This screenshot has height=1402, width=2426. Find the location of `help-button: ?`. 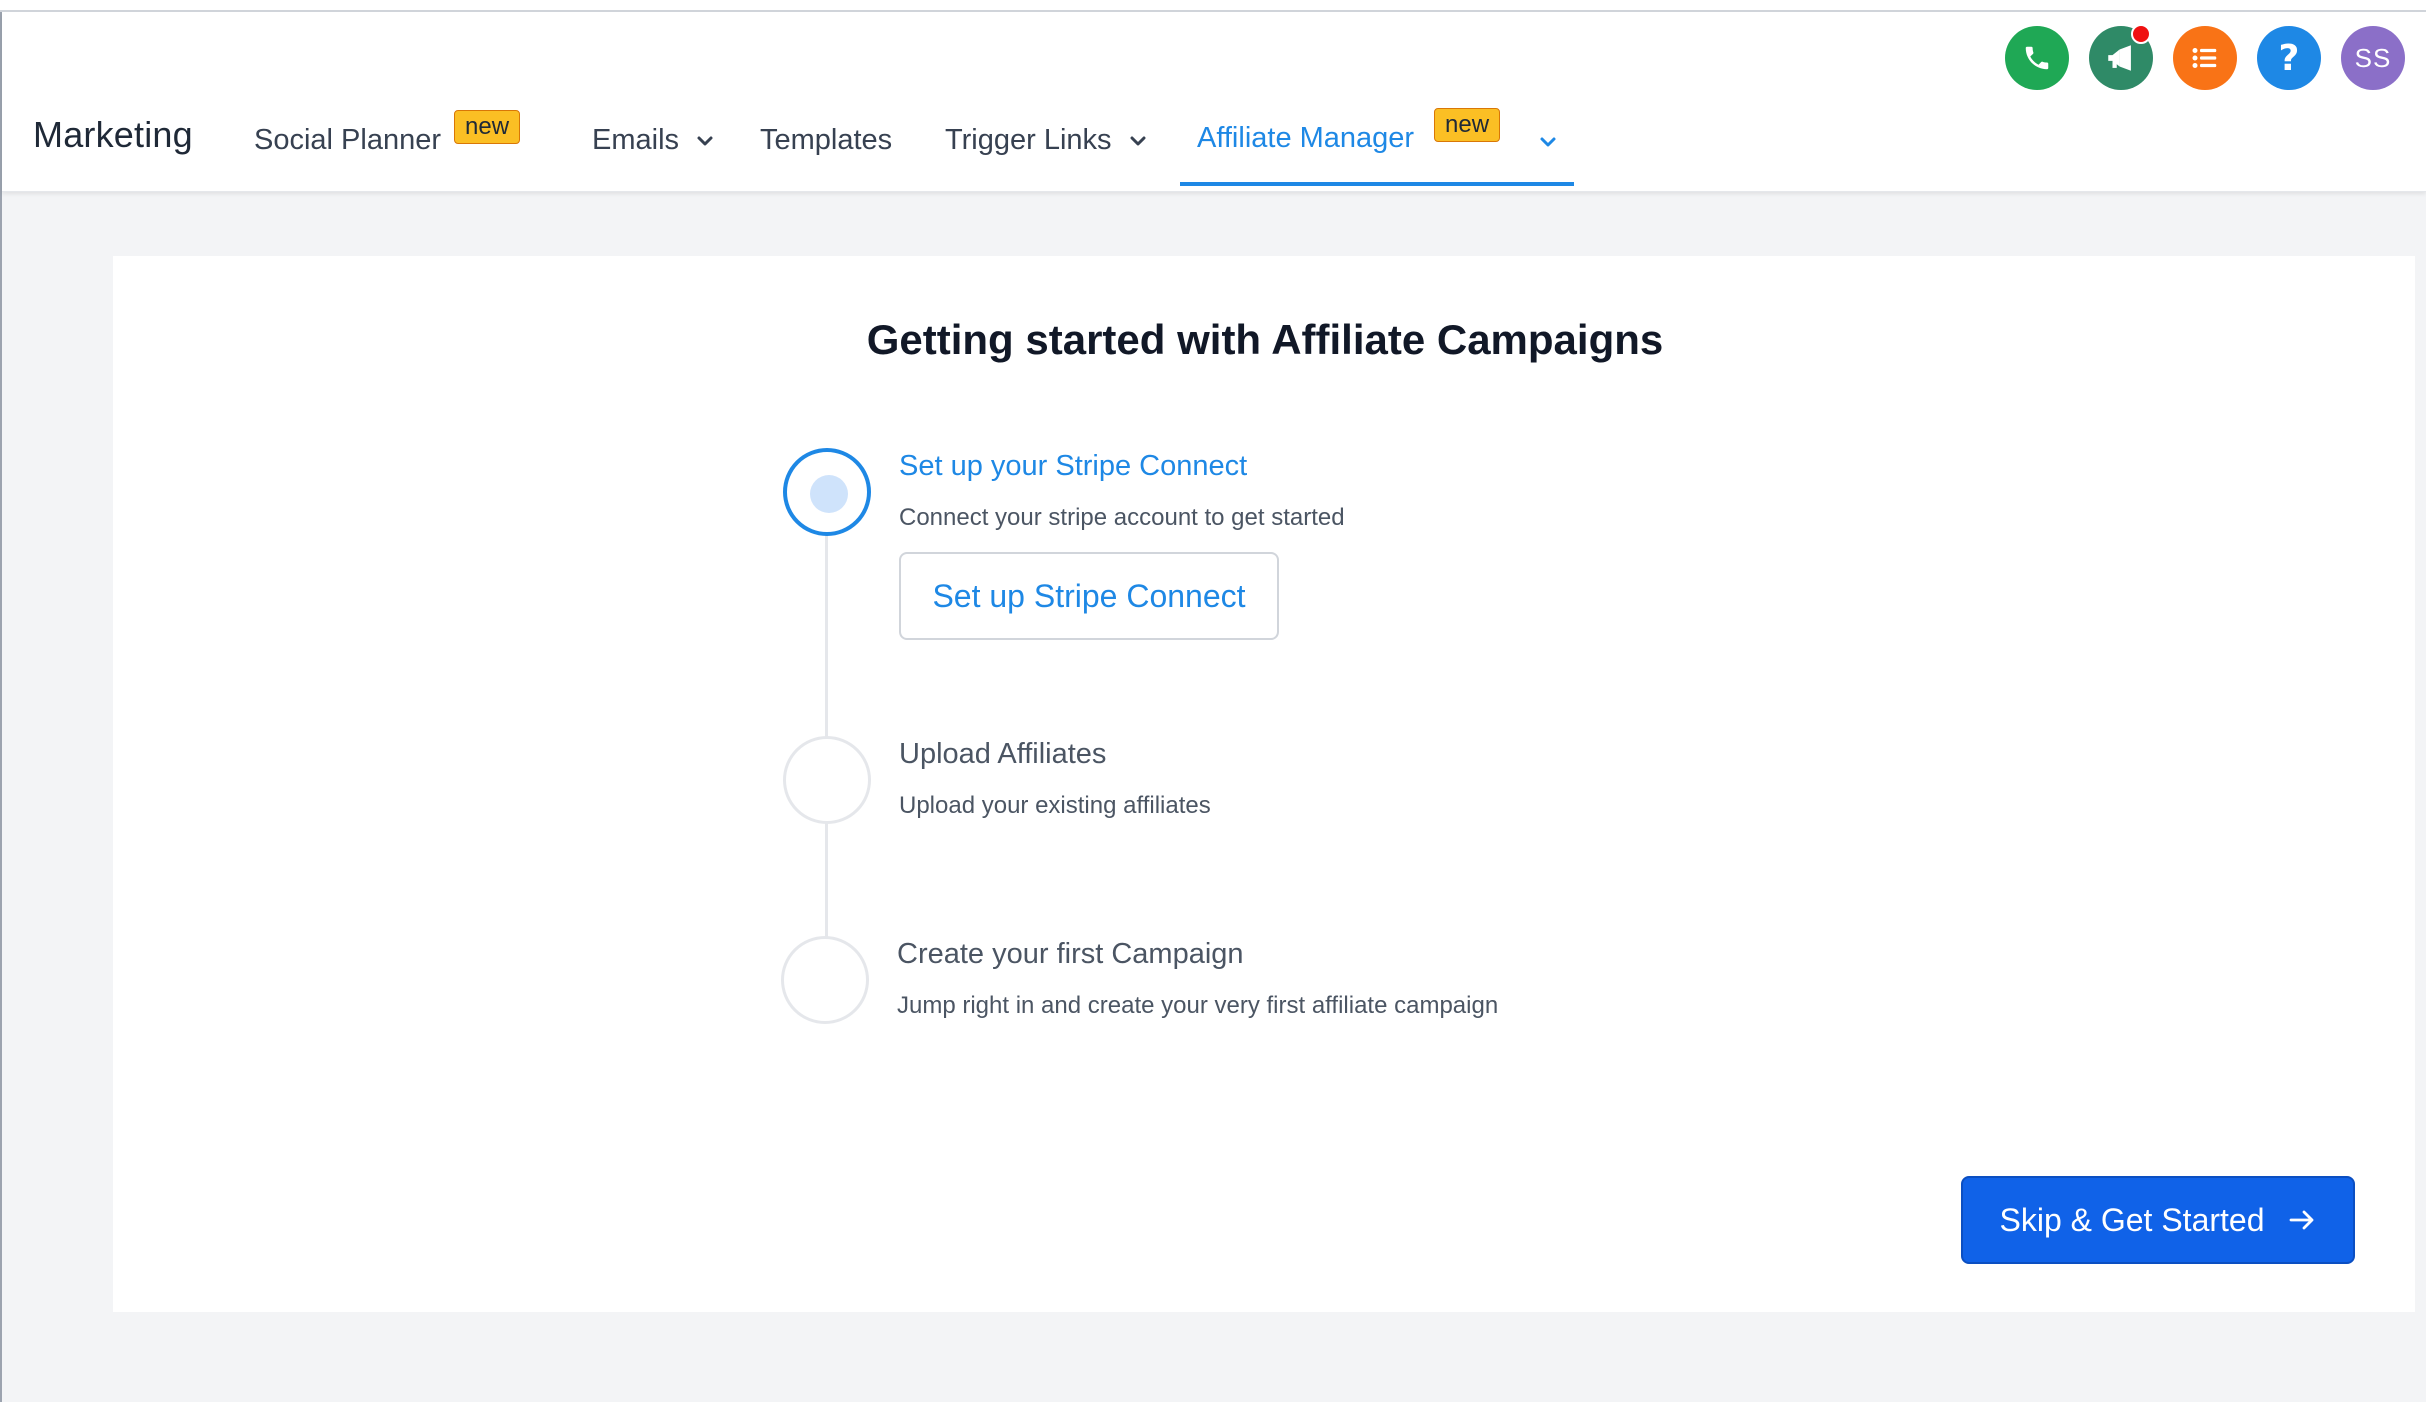

help-button: ? is located at coordinates (2289, 58).